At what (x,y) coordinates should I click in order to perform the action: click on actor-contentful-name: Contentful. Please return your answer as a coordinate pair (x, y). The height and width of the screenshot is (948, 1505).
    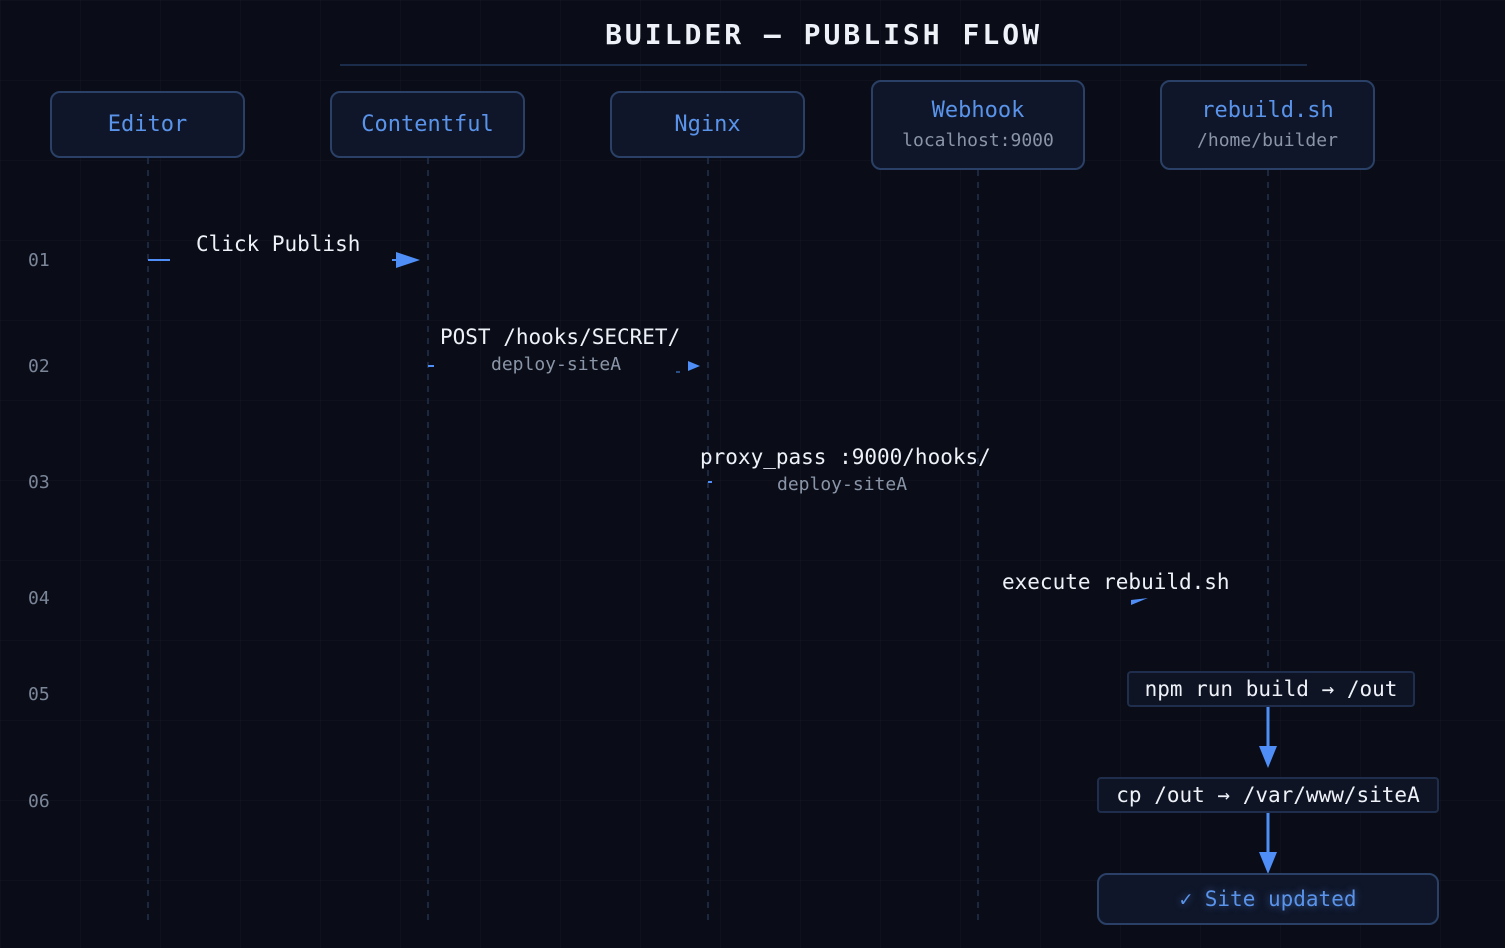
    Looking at the image, I should click on (427, 124).